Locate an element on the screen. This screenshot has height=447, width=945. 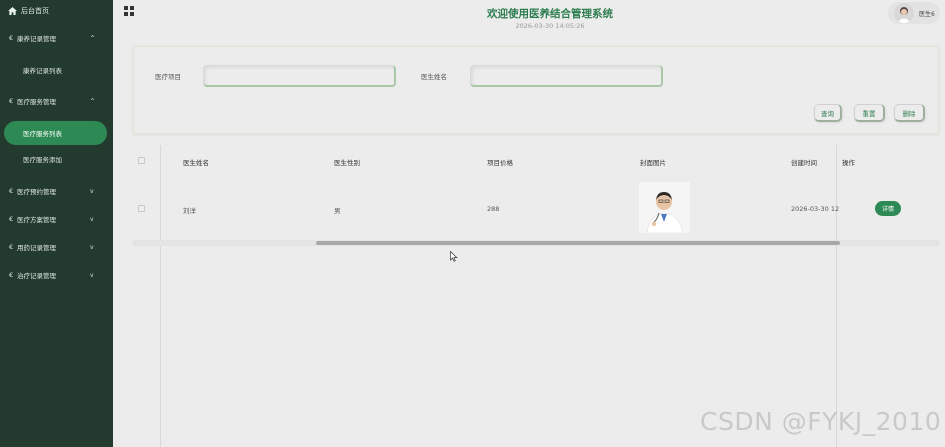
sidebar-group-label: 医疗服务管理 is located at coordinates (36, 102).